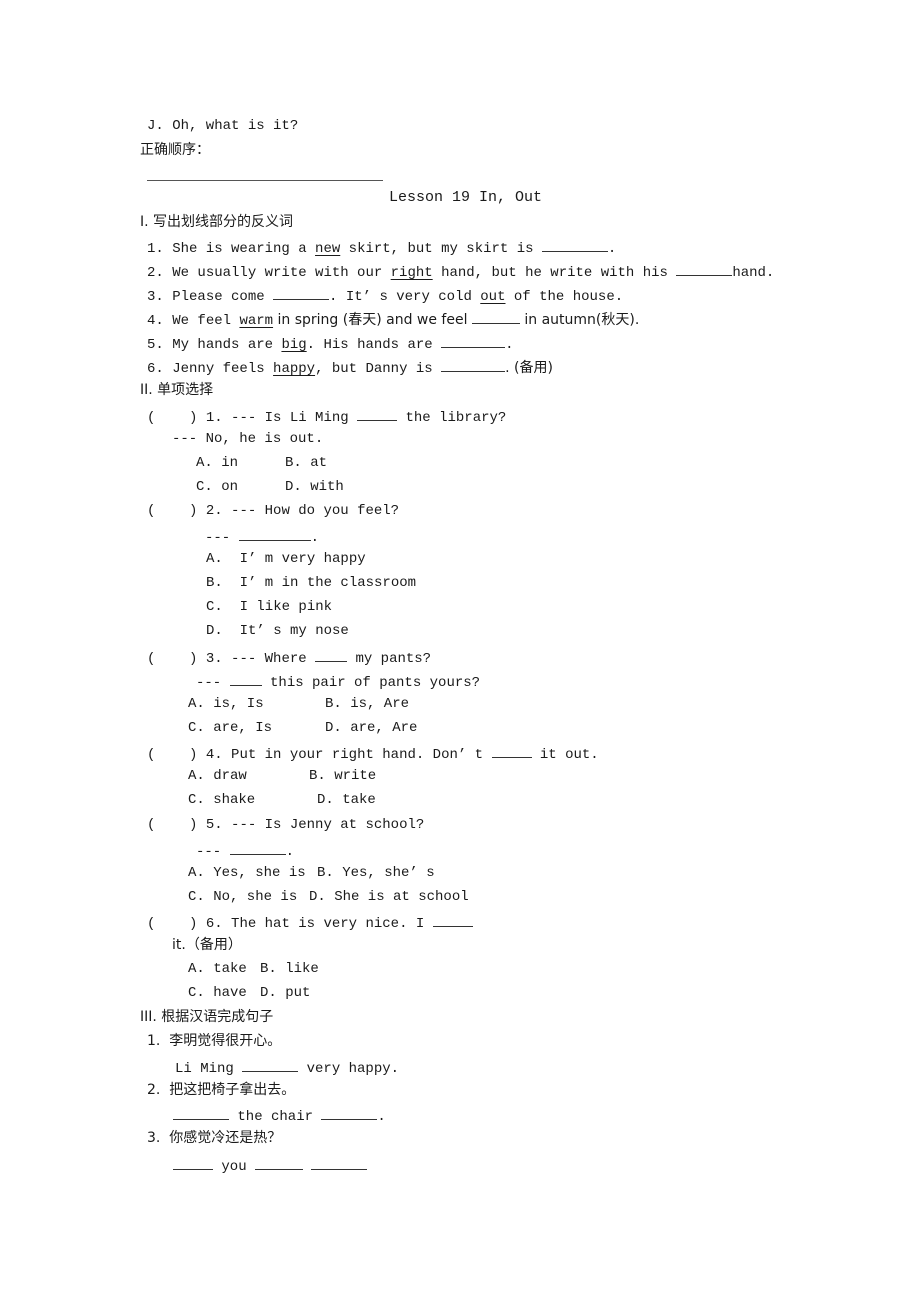 This screenshot has width=920, height=1302. Describe the element at coordinates (177, 390) in the screenshot. I see `section2-heading: II. 单项选择` at that location.